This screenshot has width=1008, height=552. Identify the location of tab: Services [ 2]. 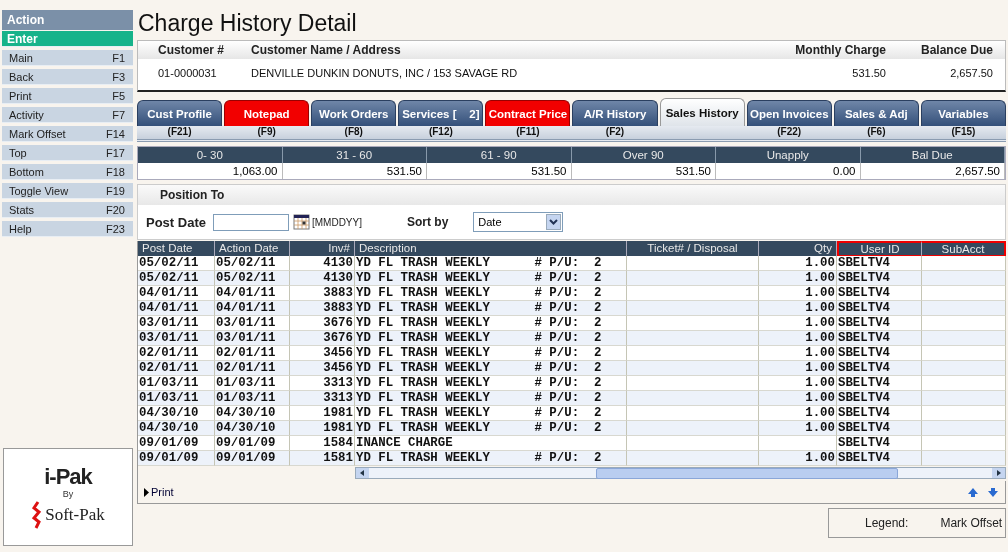
(441, 113).